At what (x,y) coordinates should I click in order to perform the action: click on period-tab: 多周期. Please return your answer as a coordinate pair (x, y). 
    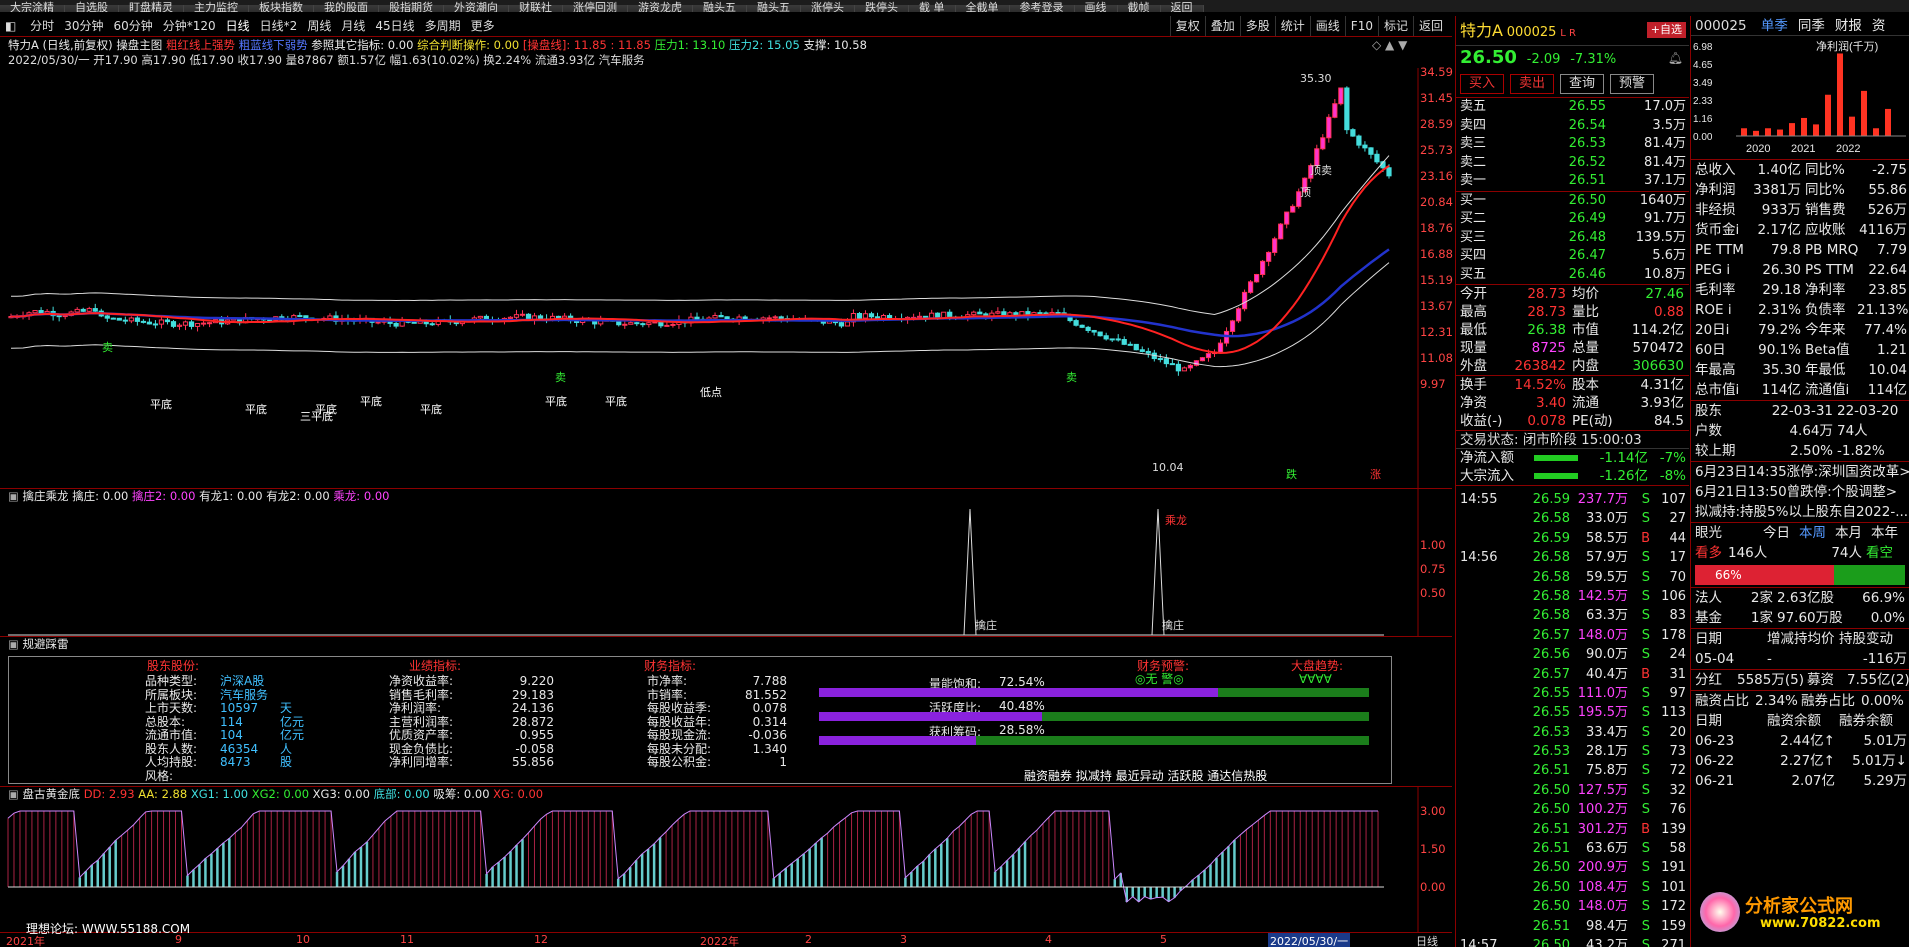
    Looking at the image, I should click on (443, 26).